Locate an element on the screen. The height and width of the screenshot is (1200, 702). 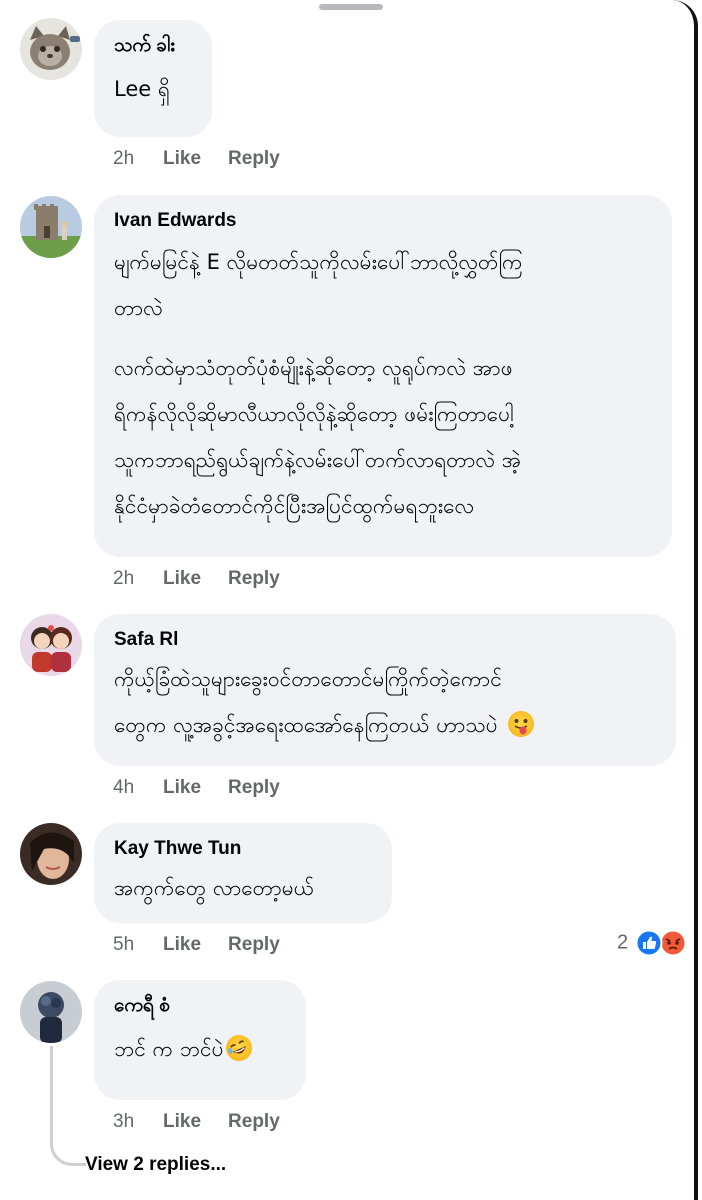
comment-actions: 3h Like Reply is located at coordinates (196, 1122).